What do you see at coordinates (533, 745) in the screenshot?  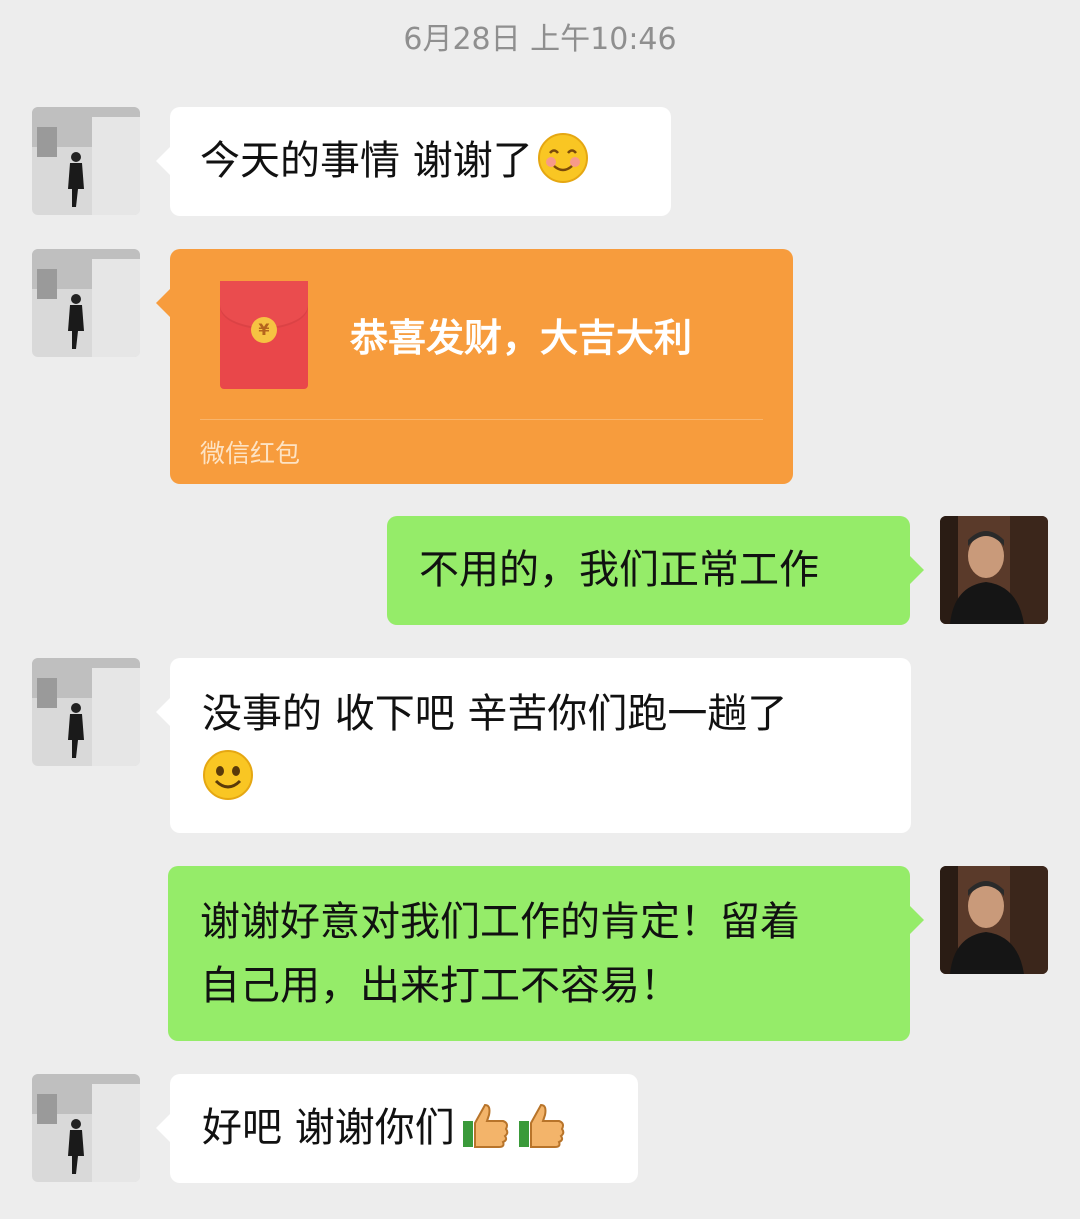 I see `message-bubble-incoming: 没事的 收下吧 辛苦你们跑一趟了` at bounding box center [533, 745].